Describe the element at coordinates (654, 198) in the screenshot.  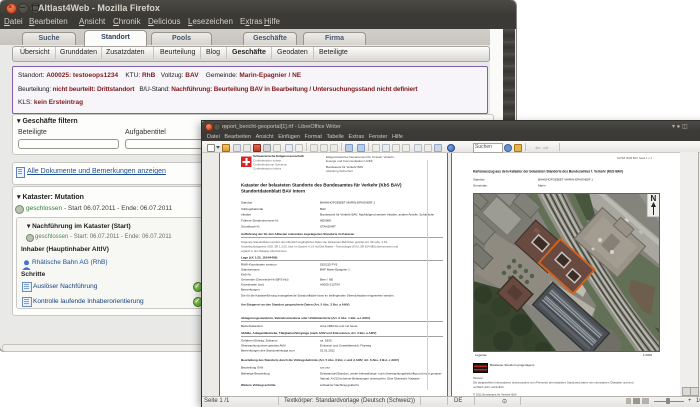
I see `svg-text: N` at that location.